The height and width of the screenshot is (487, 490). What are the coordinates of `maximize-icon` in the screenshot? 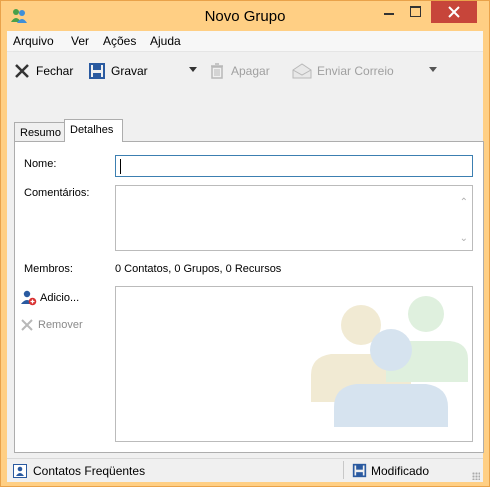 It's located at (415, 11).